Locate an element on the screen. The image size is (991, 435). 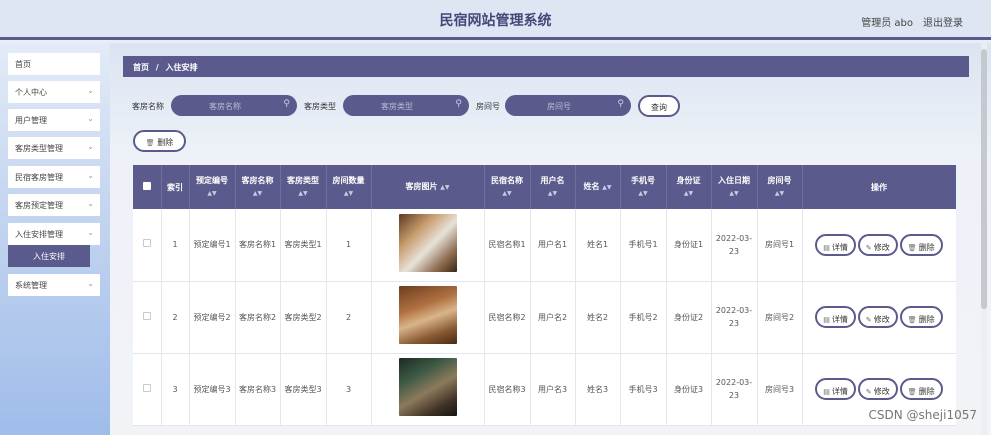
sidebar-item-bnb-room-management: 民宿客房管理 ⌄ is located at coordinates (54, 177).